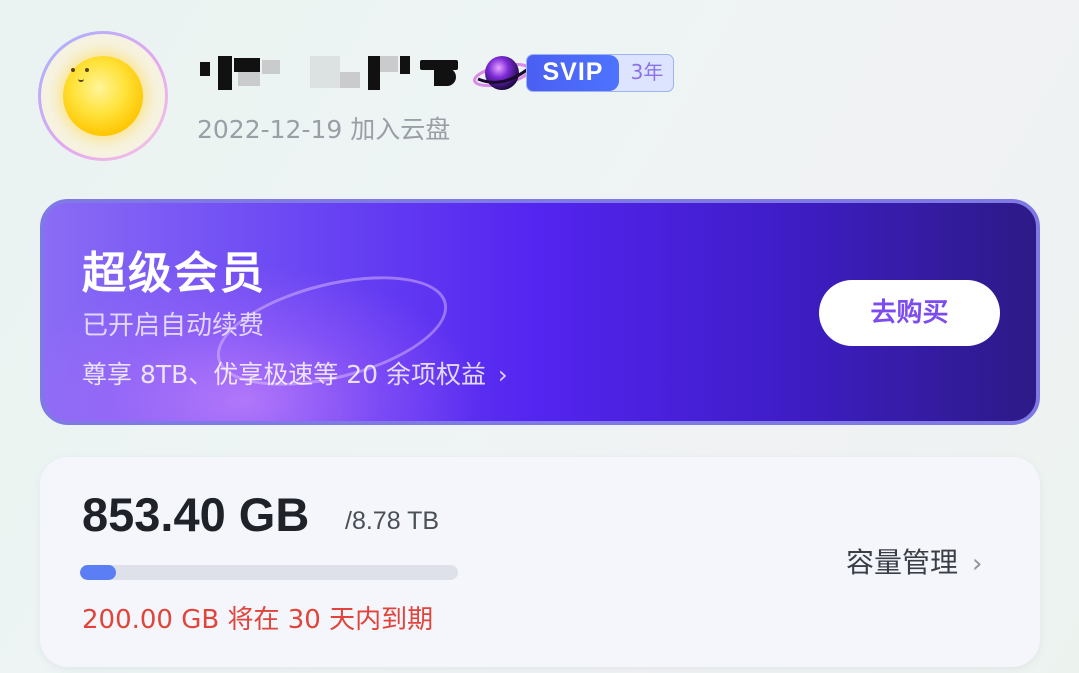 The width and height of the screenshot is (1079, 673). I want to click on vip-title: 超级会员, so click(174, 273).